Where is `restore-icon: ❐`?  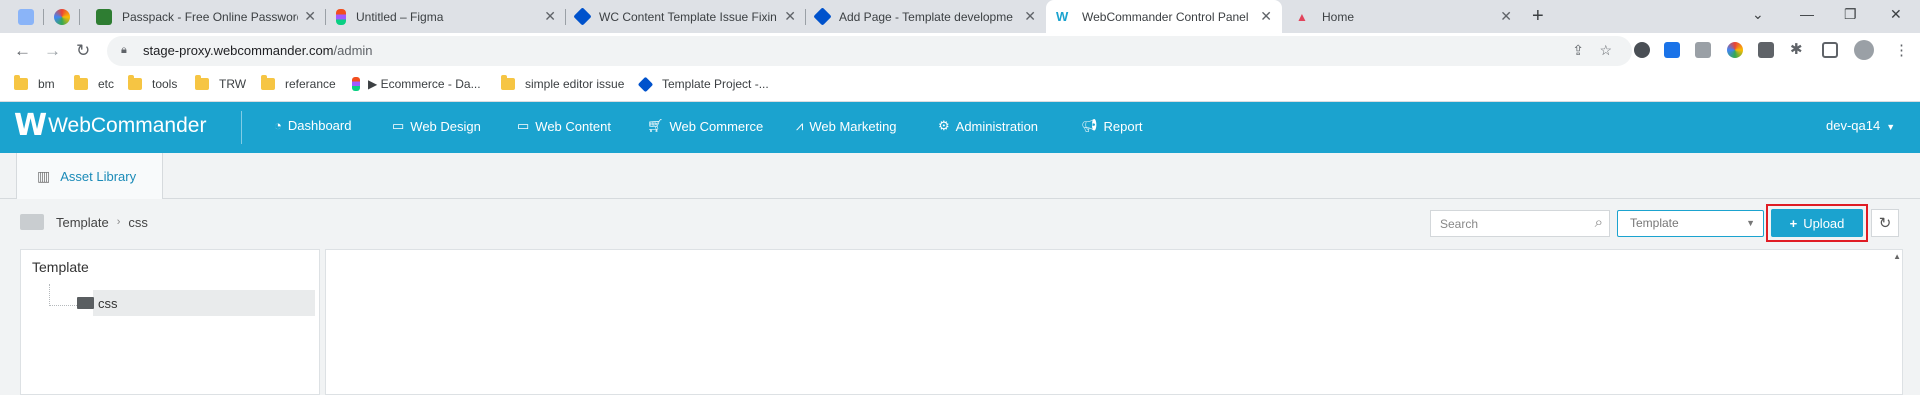
restore-icon: ❐ is located at coordinates (1850, 14).